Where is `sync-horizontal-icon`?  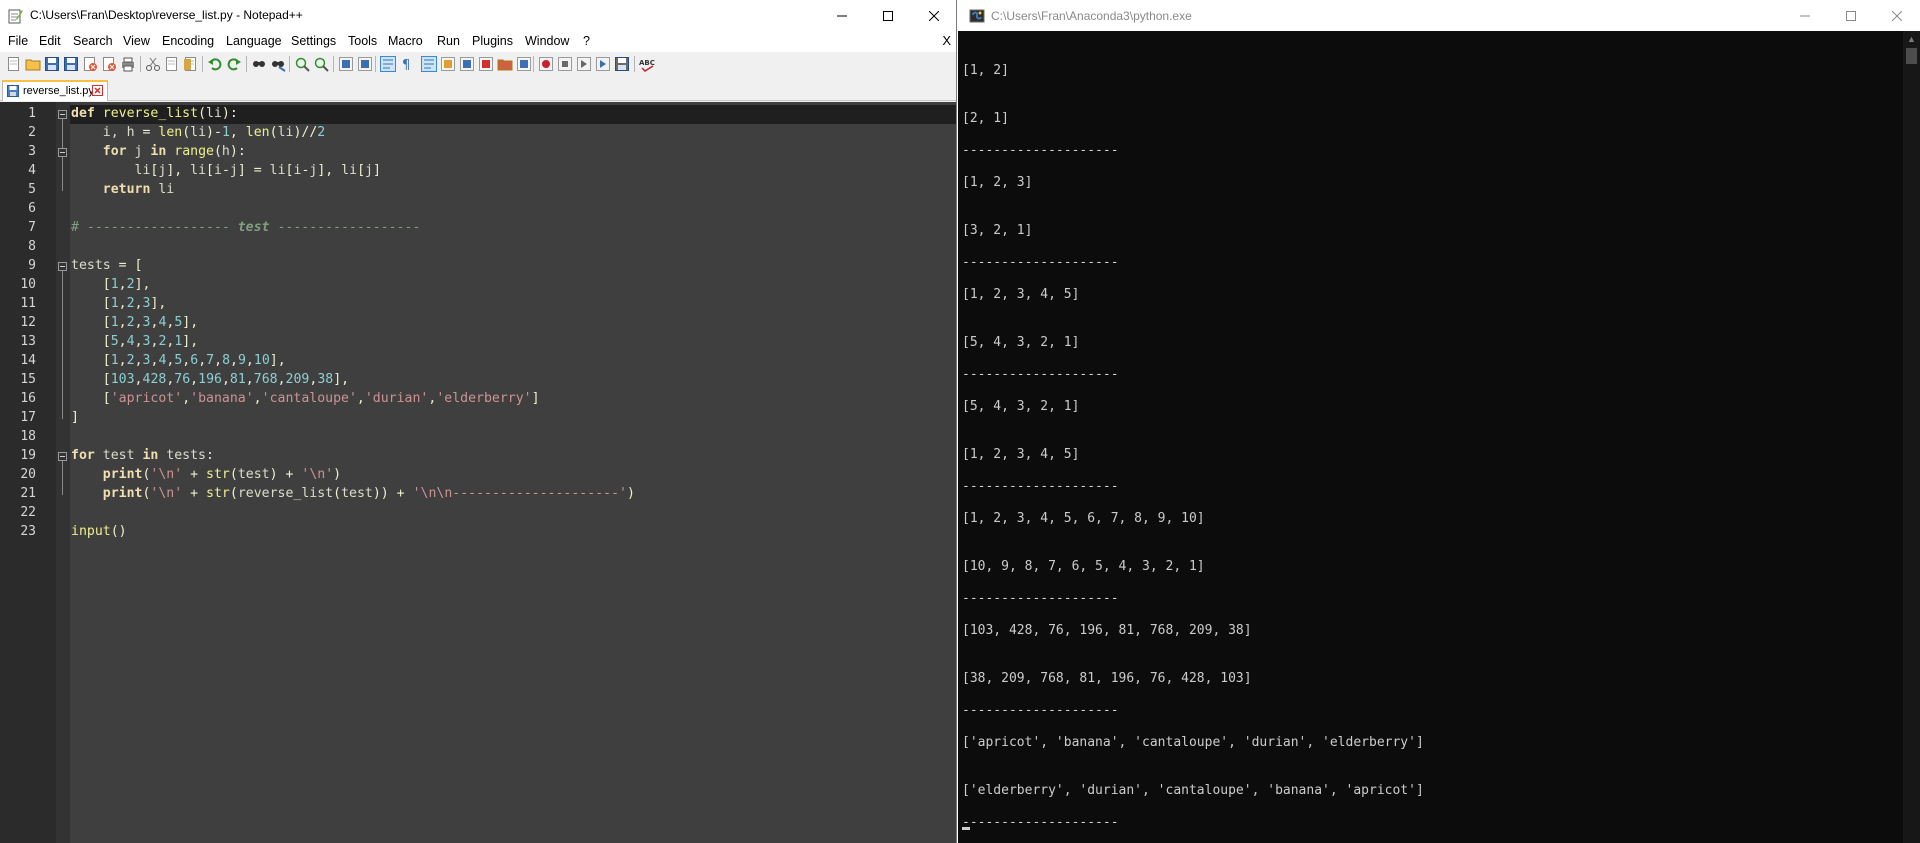 sync-horizontal-icon is located at coordinates (365, 64).